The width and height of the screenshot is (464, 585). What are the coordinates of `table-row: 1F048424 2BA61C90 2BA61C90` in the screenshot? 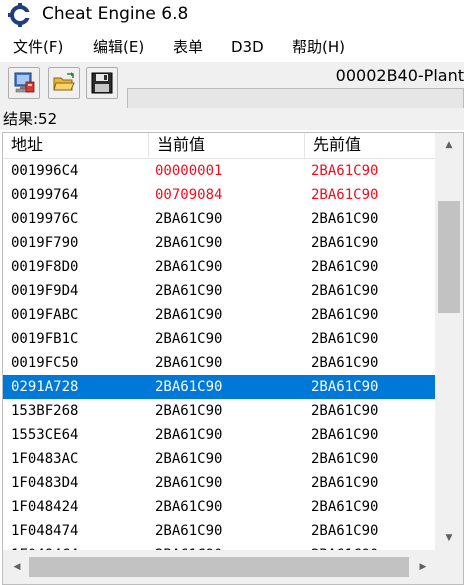 It's located at (219, 507).